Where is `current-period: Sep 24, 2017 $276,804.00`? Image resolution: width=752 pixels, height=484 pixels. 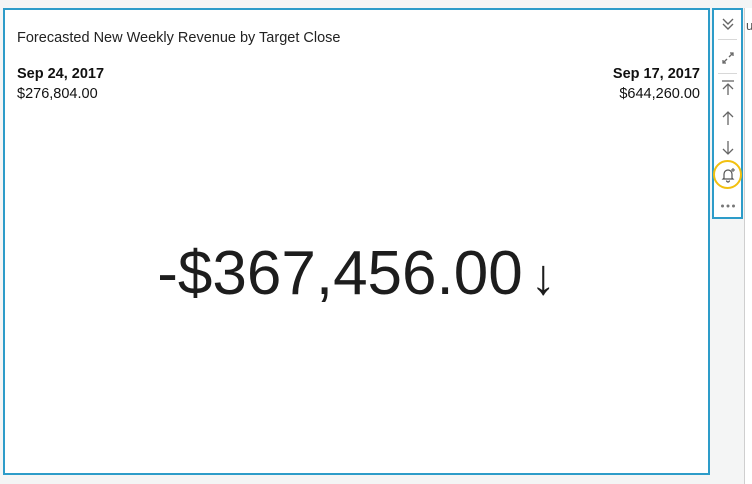
current-period: Sep 24, 2017 $276,804.00 is located at coordinates (60, 84).